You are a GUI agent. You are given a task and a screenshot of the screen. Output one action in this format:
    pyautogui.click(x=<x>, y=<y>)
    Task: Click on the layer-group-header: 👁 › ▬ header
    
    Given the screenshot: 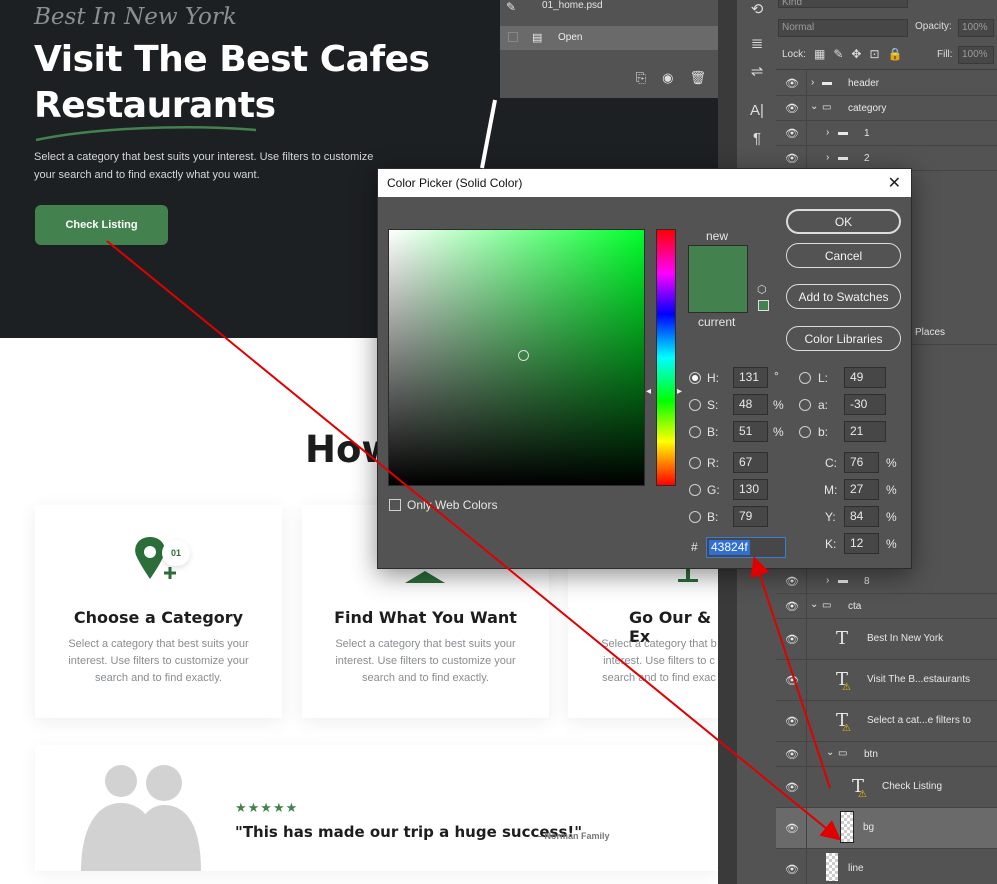 What is the action you would take?
    pyautogui.click(x=886, y=83)
    